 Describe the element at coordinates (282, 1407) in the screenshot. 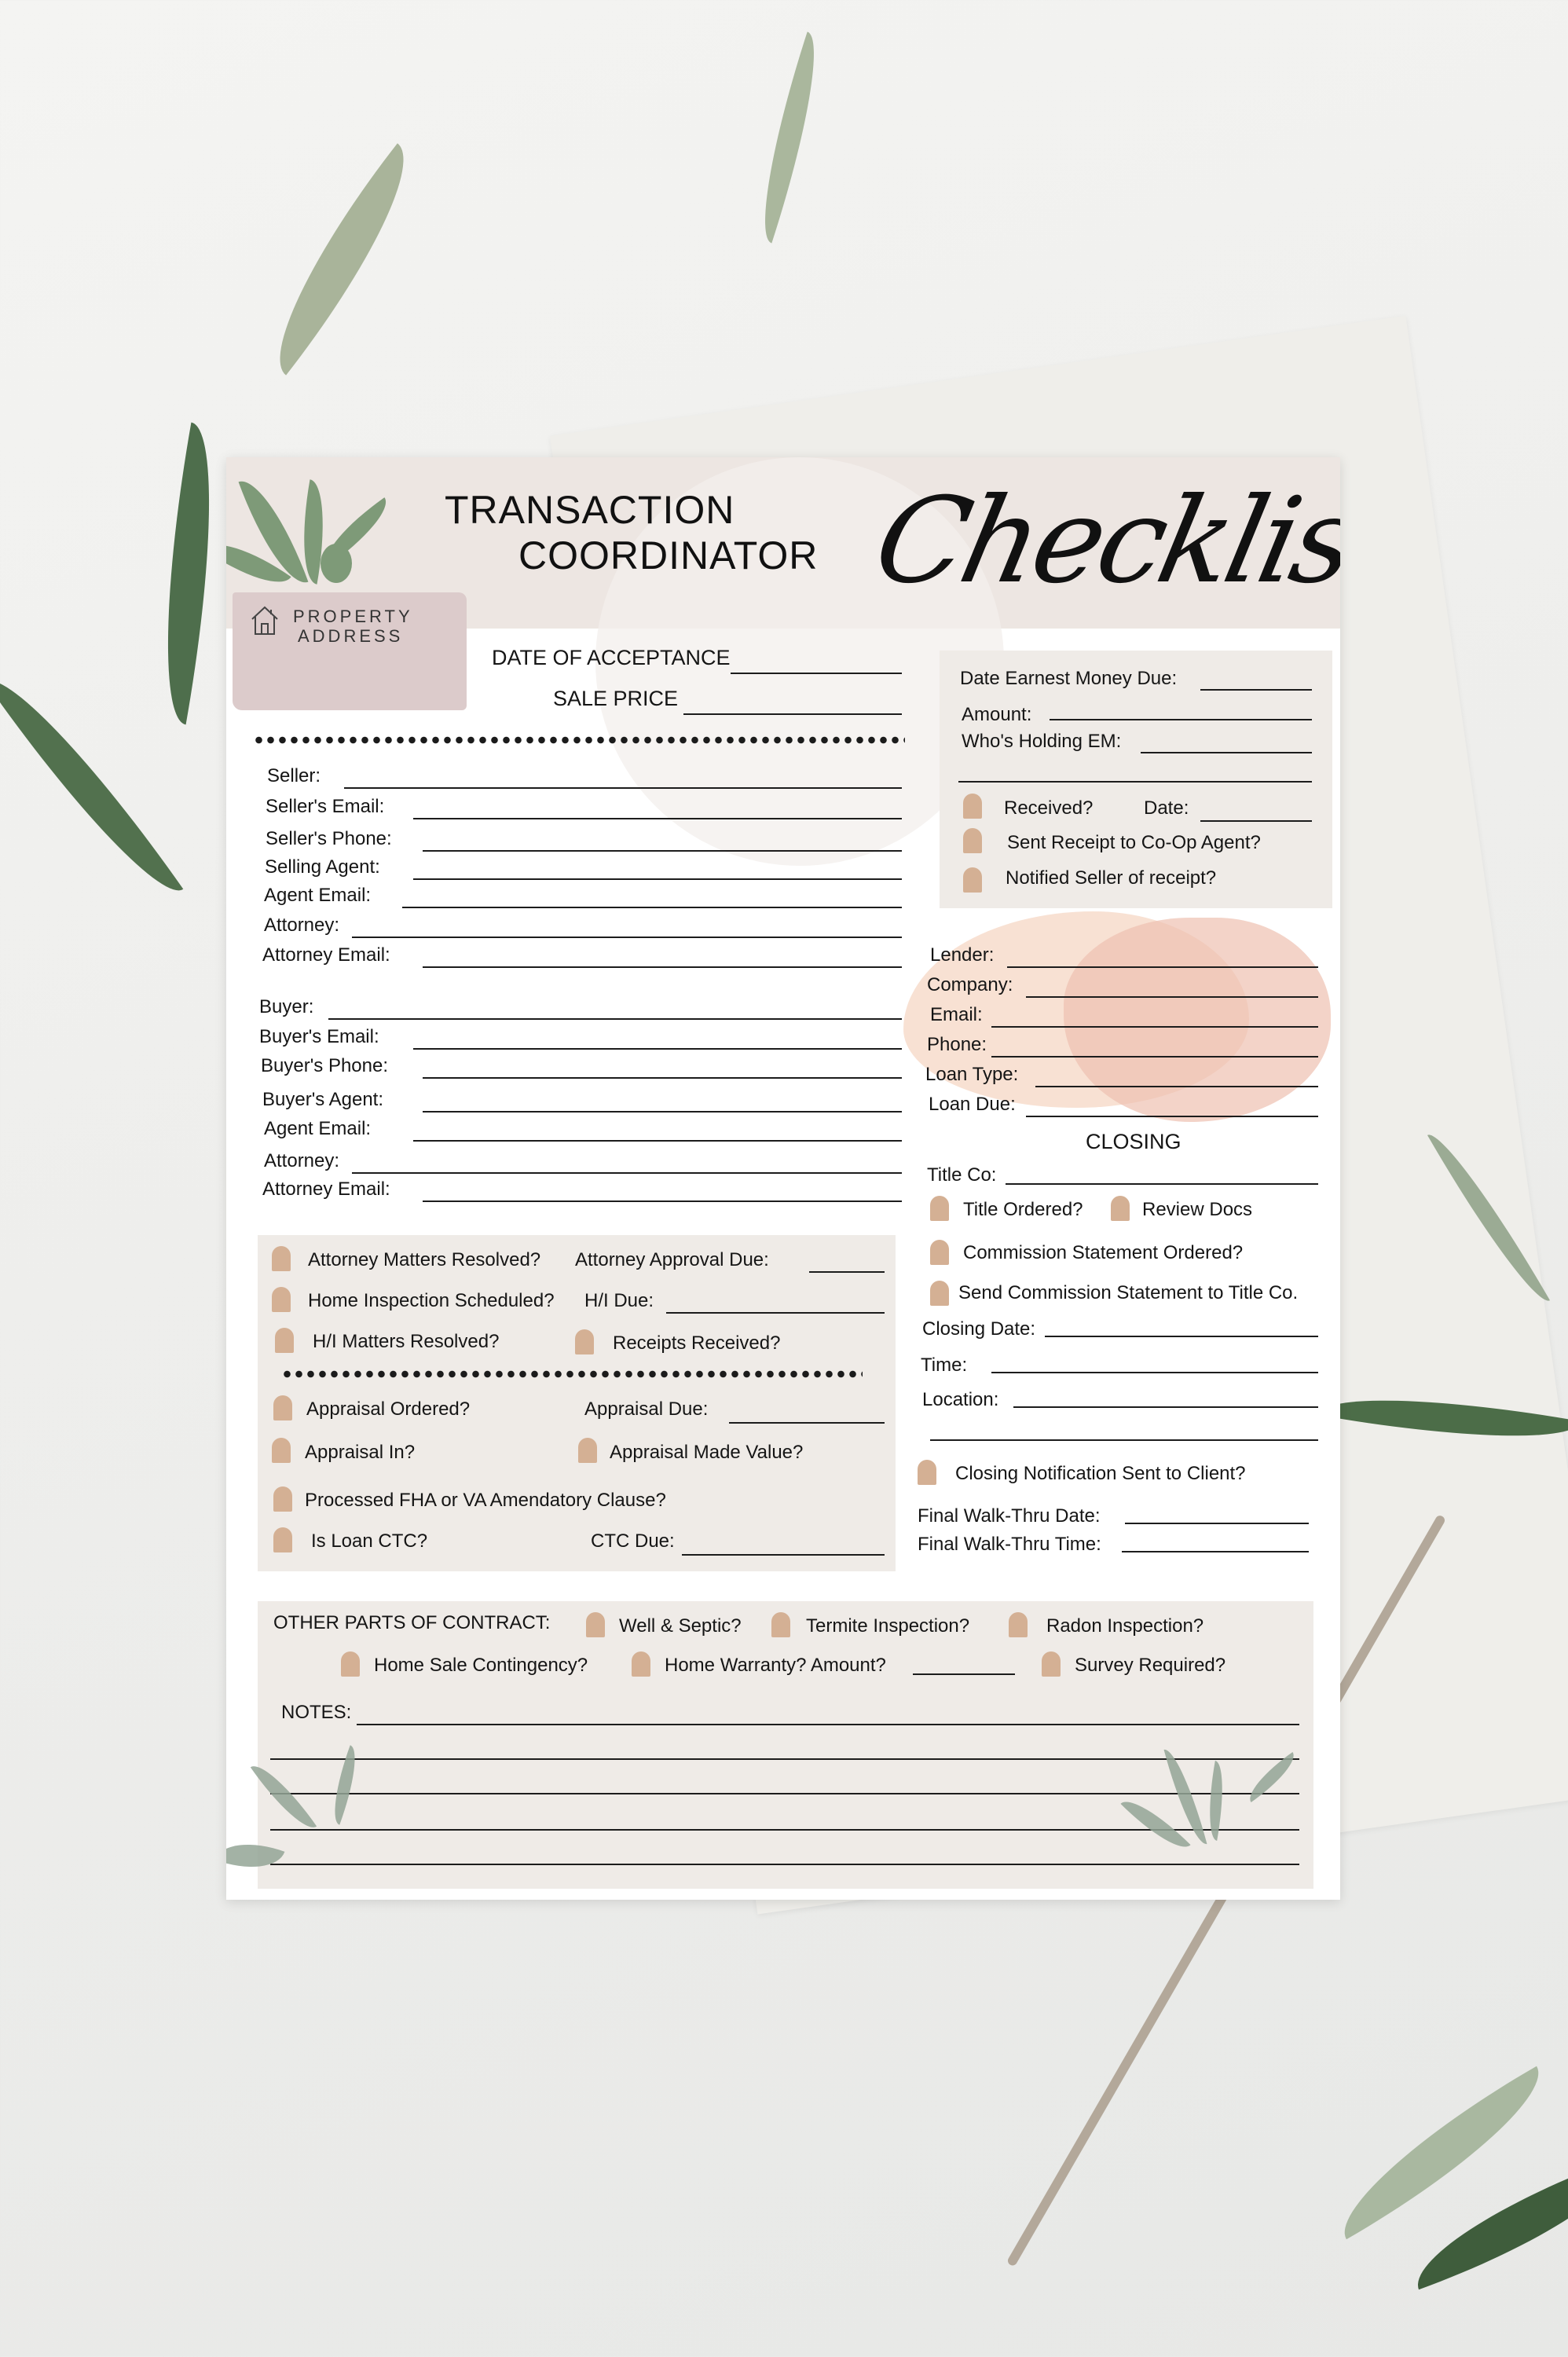

I see `appraisal-ordered-checkbox` at that location.